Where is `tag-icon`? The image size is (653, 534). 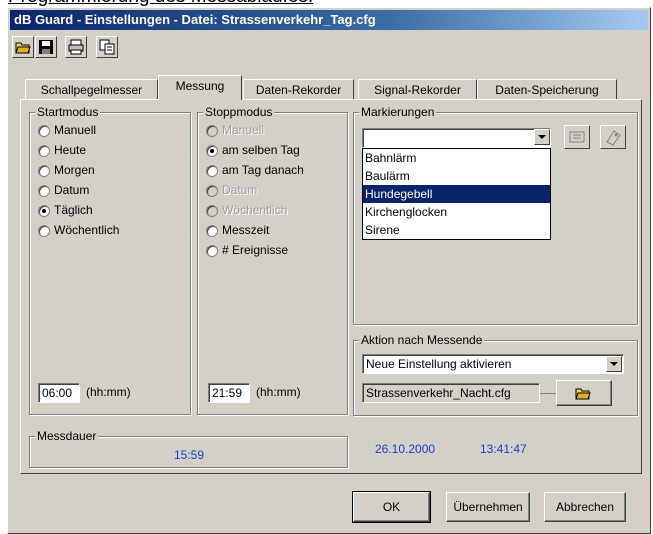
tag-icon is located at coordinates (613, 138).